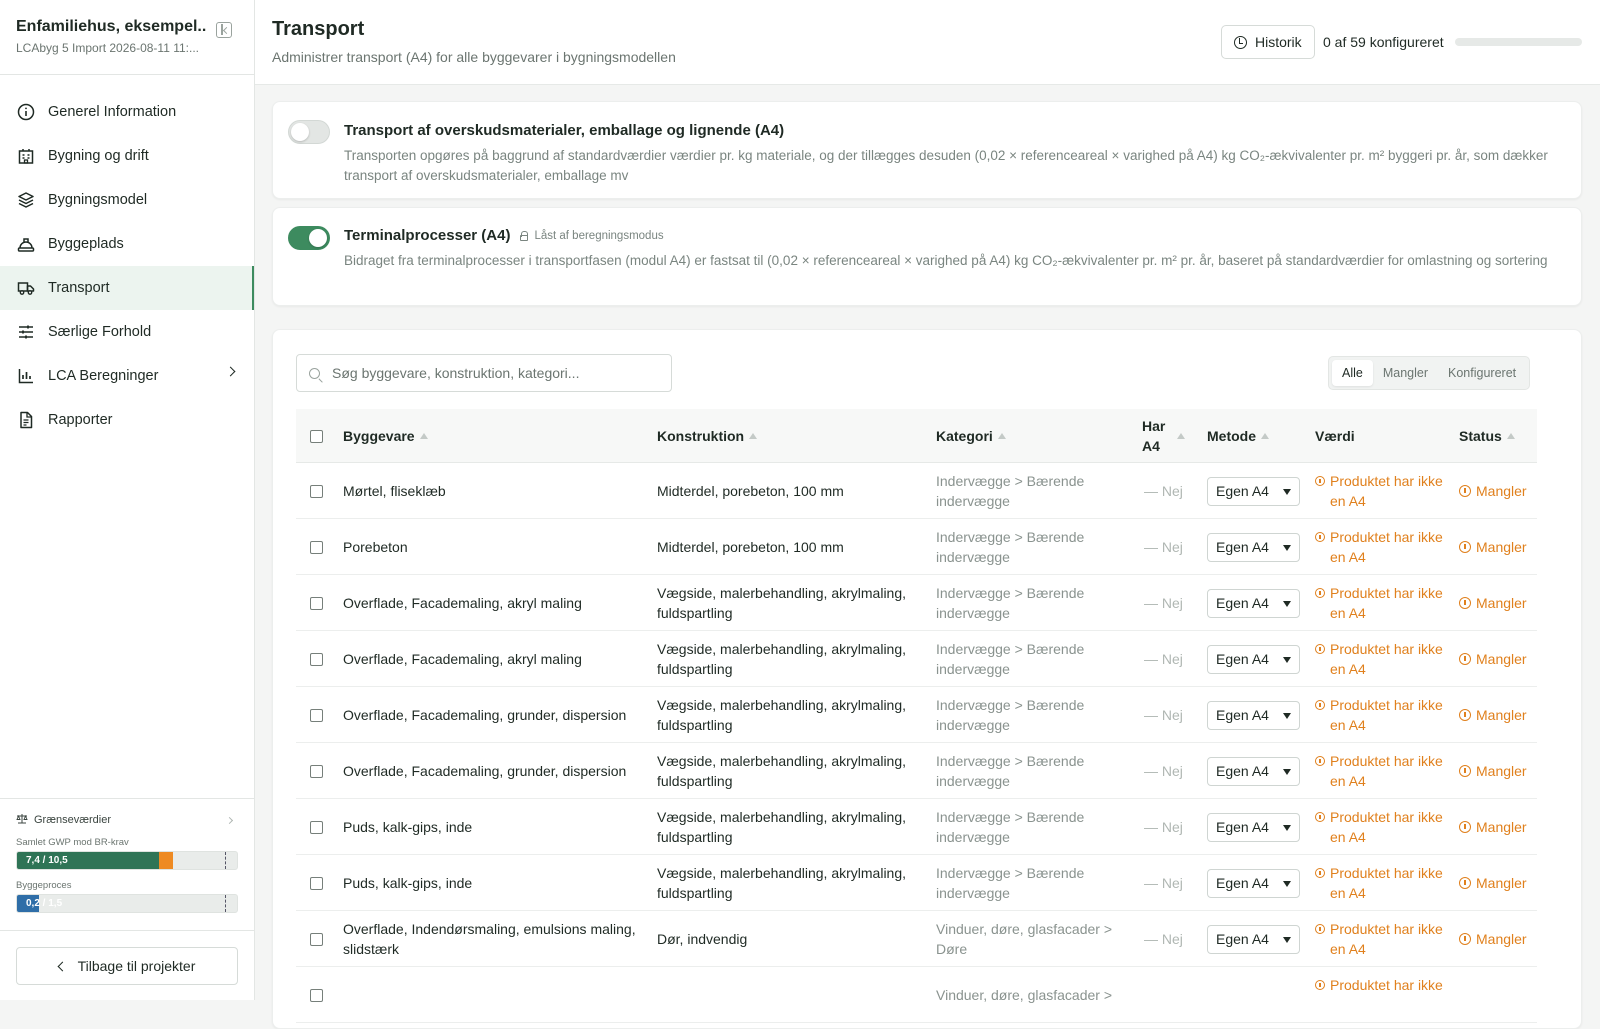 The image size is (1600, 1029). Describe the element at coordinates (1518, 42) in the screenshot. I see `config-progress-bar` at that location.